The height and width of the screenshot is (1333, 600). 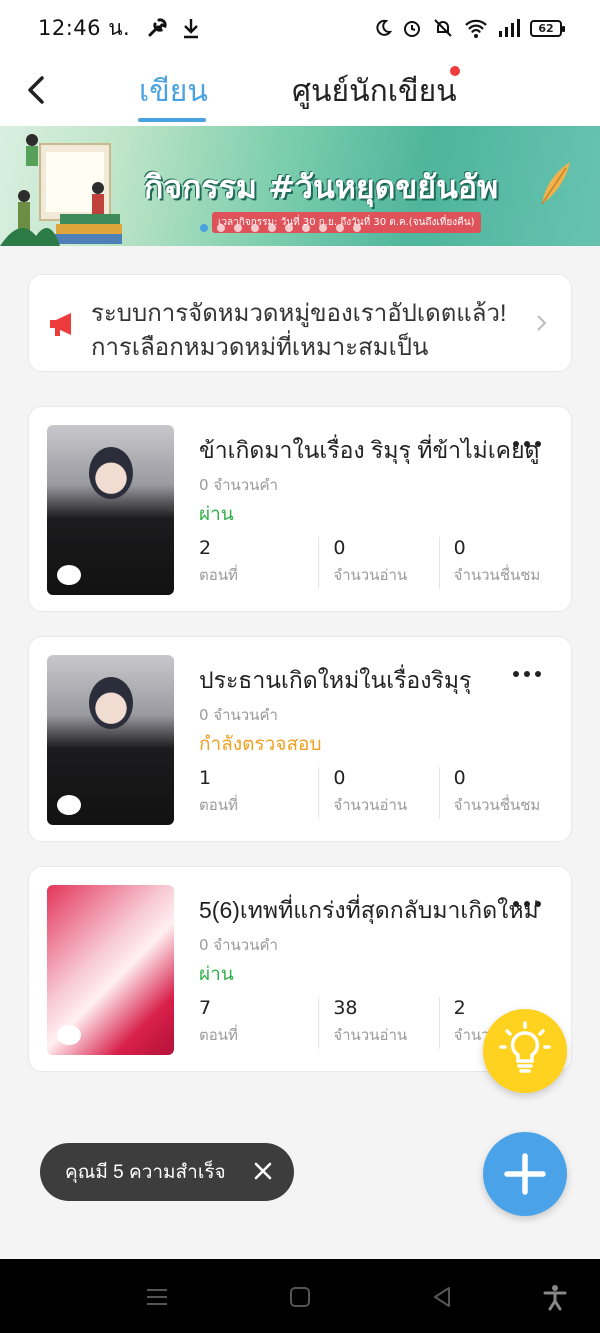 What do you see at coordinates (38, 90) in the screenshot?
I see `back-arrow-icon` at bounding box center [38, 90].